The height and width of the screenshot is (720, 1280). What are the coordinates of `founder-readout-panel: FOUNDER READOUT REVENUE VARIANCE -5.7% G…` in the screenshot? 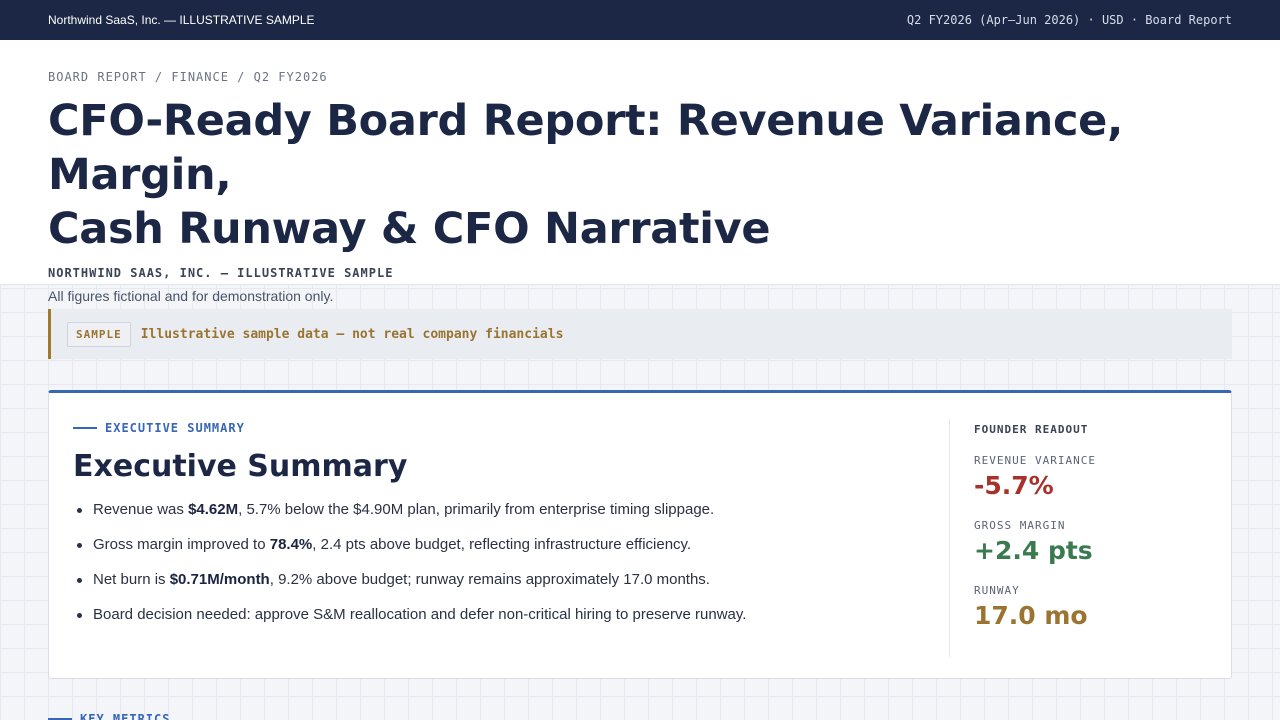 It's located at (1079, 538).